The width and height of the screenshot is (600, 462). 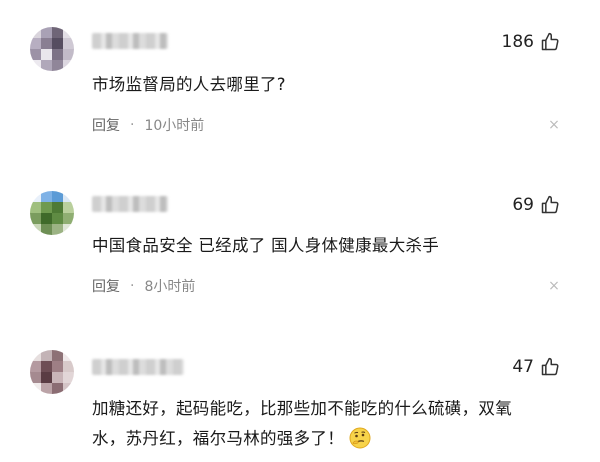 I want to click on like-count: 47, so click(x=523, y=367).